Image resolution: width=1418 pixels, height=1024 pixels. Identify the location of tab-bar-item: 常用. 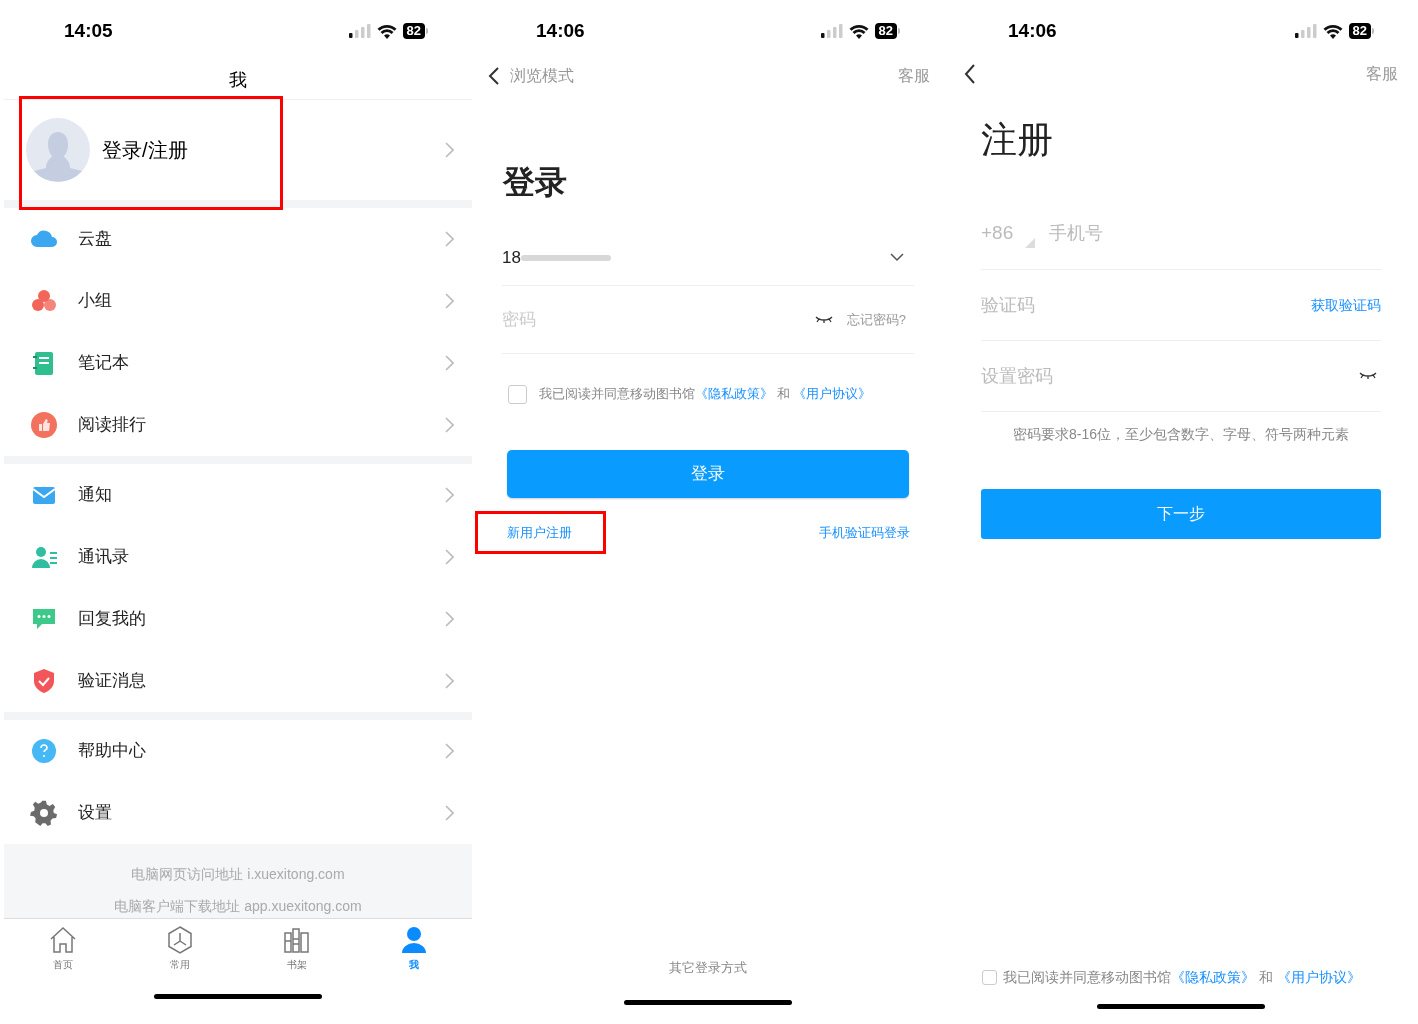
(179, 948).